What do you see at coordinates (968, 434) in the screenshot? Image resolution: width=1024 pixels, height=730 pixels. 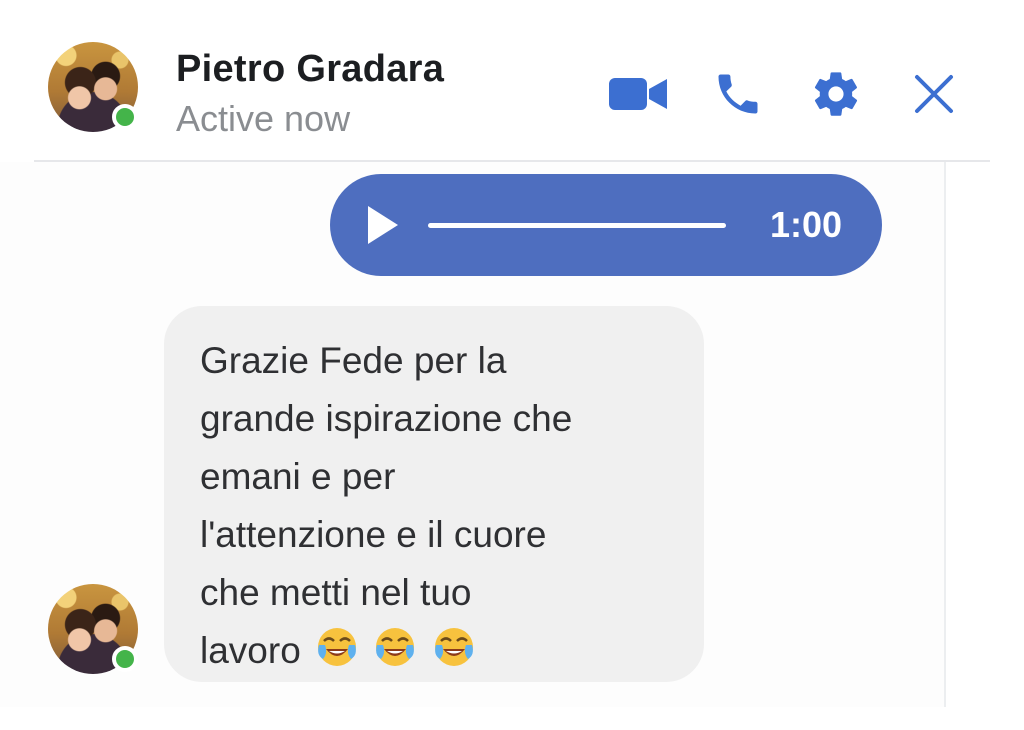 I see `scrollbar` at bounding box center [968, 434].